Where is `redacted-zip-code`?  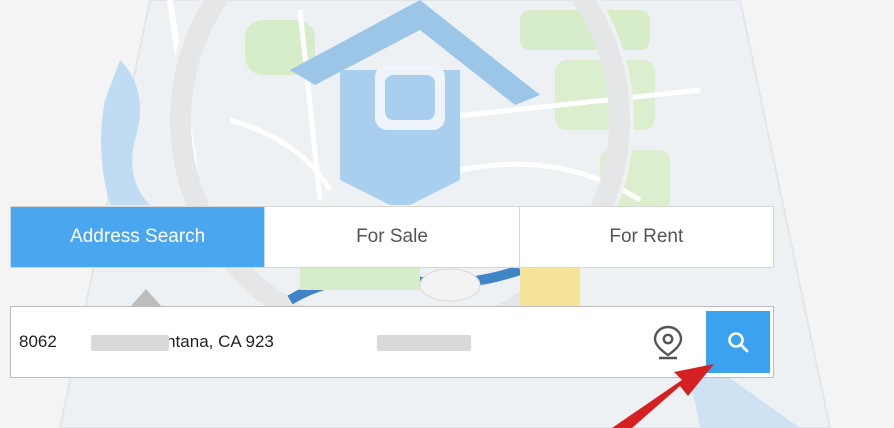
redacted-zip-code is located at coordinates (424, 343).